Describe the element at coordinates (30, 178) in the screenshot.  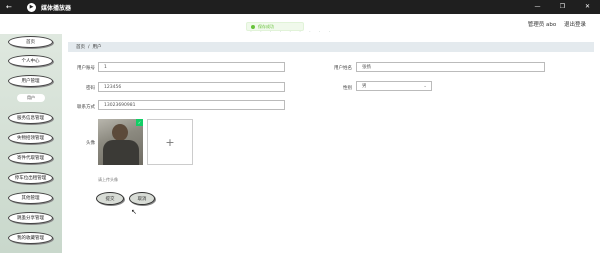
I see `sidebar-item-parking-rental: 停车位出租管理` at that location.